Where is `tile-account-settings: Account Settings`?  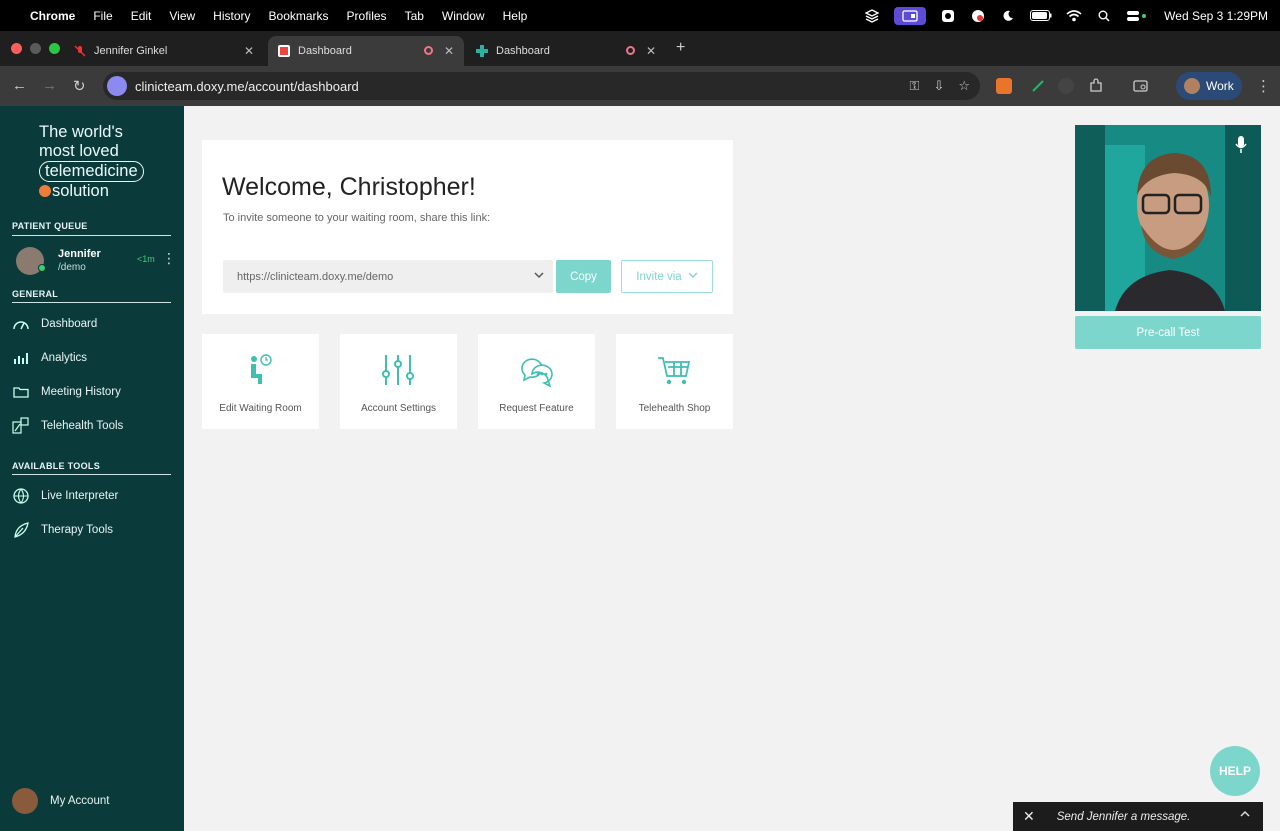
tile-account-settings: Account Settings is located at coordinates (398, 381).